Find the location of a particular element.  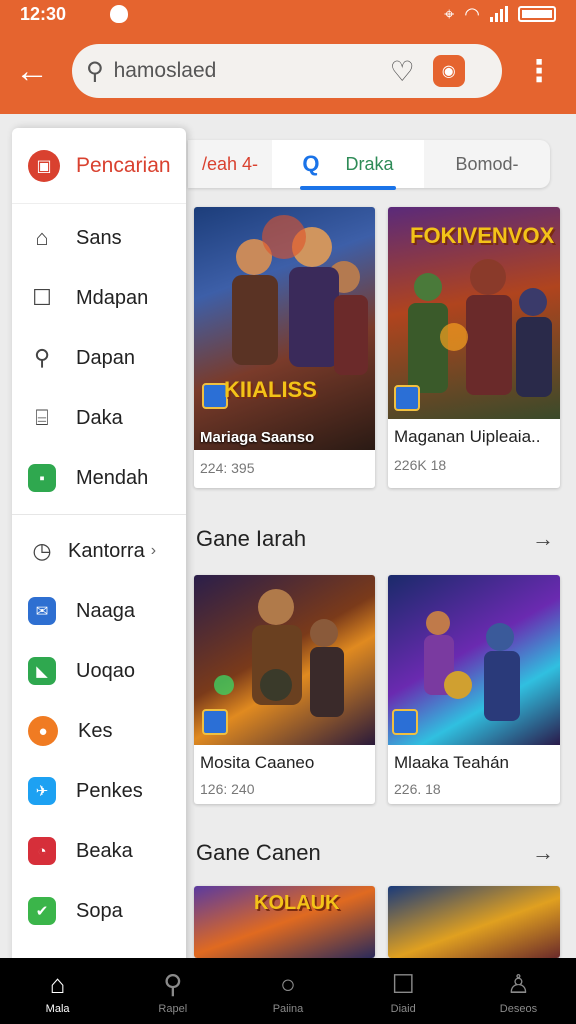

nav-label: Paiina is located at coordinates (288, 1009).